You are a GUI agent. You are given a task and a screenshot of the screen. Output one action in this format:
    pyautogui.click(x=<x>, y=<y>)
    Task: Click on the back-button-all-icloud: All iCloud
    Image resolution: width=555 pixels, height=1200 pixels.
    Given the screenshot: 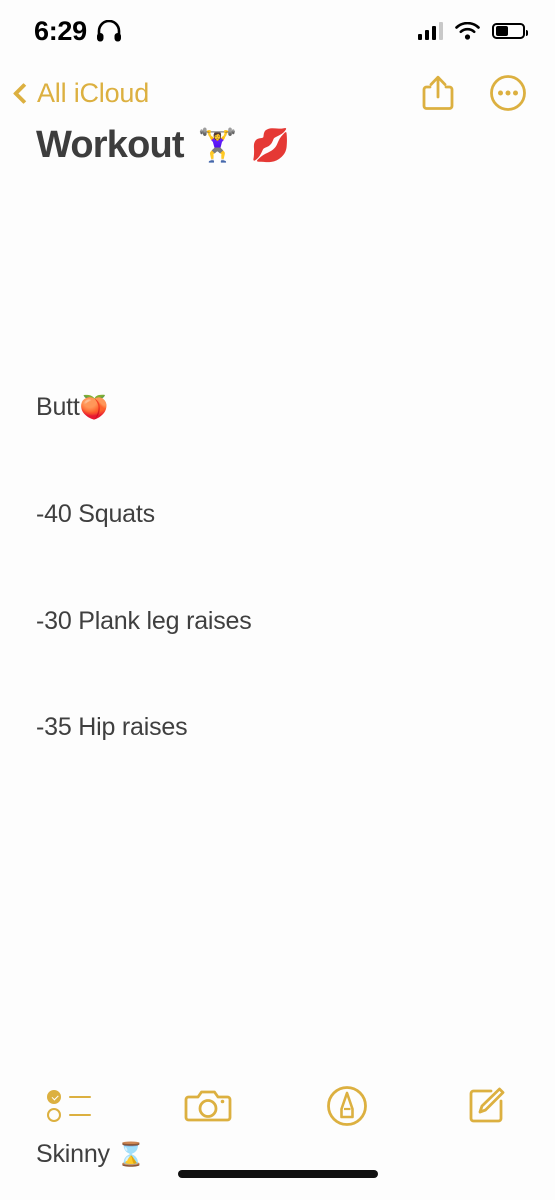 What is the action you would take?
    pyautogui.click(x=81, y=93)
    